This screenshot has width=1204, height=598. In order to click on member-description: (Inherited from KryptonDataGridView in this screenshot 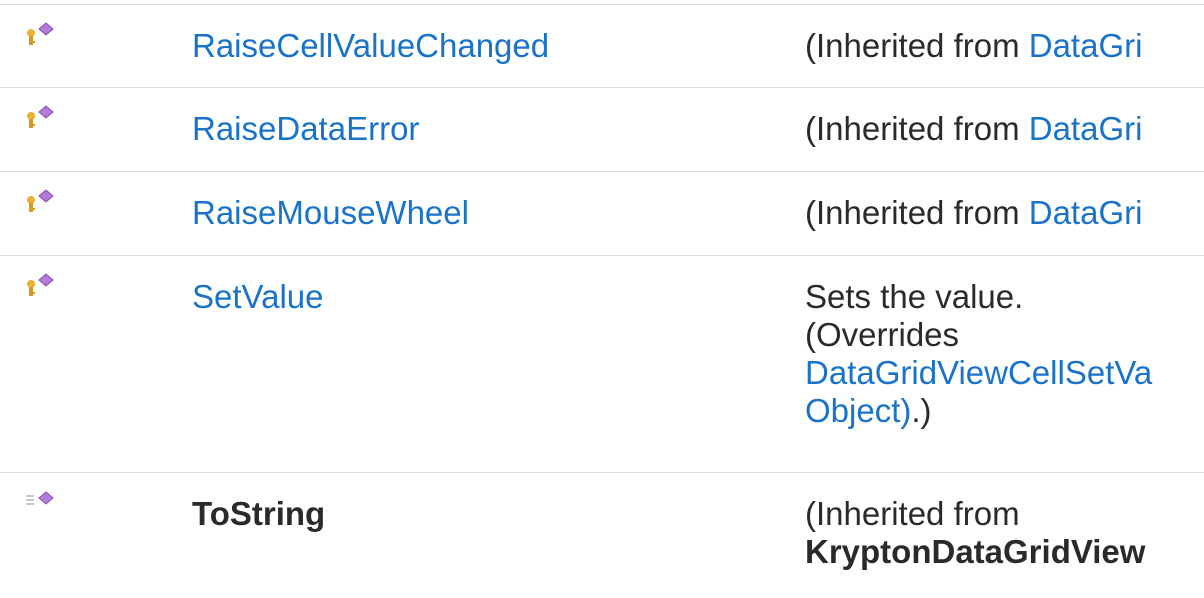, I will do `click(975, 533)`.